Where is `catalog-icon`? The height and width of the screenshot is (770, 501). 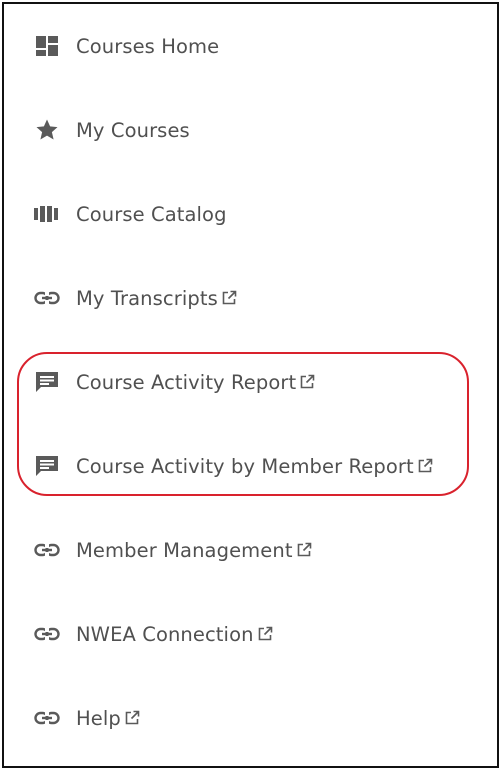 catalog-icon is located at coordinates (47, 214).